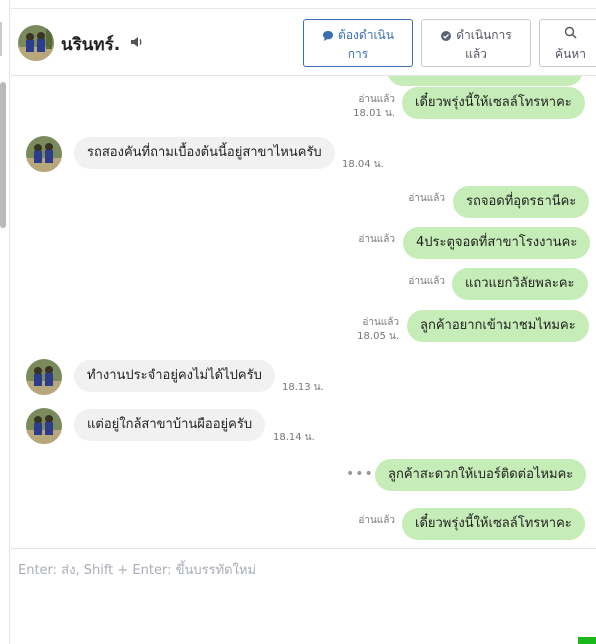 This screenshot has width=596, height=644. What do you see at coordinates (476, 54) in the screenshot?
I see `done-label-line2: แล้ว` at bounding box center [476, 54].